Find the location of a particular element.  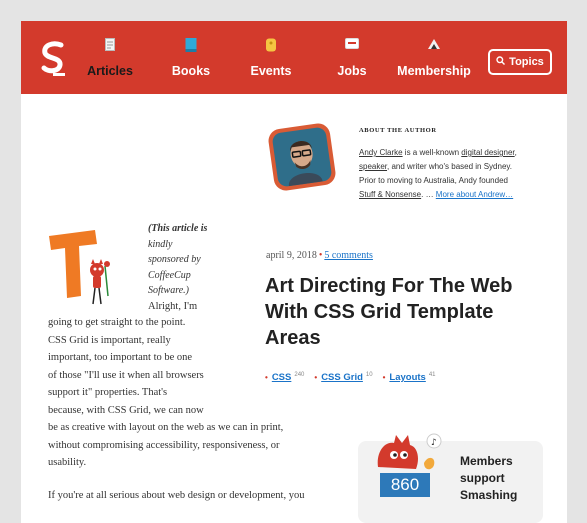

members-text: Members support Smashing is located at coordinates (488, 478).